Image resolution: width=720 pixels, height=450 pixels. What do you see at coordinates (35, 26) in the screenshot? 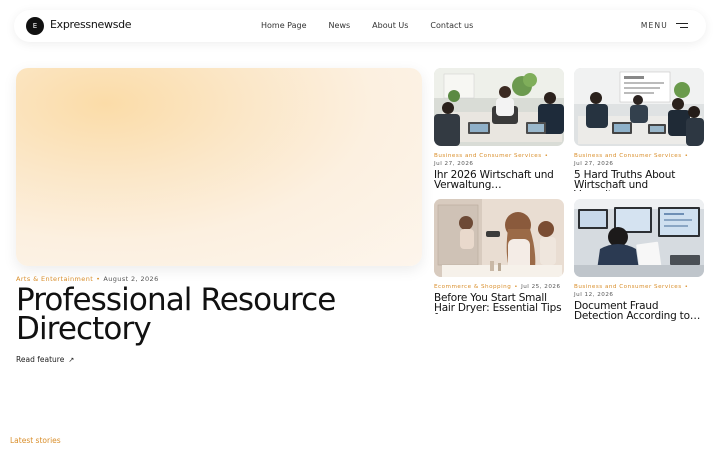
I see `logo-mark: E` at bounding box center [35, 26].